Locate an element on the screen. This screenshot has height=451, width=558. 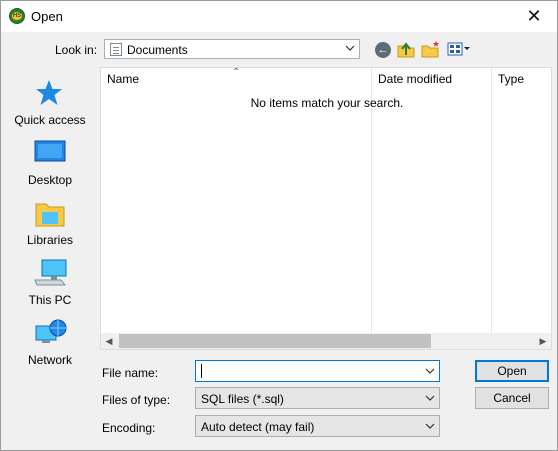
place-quick-access: Quick access is located at coordinates (50, 106).